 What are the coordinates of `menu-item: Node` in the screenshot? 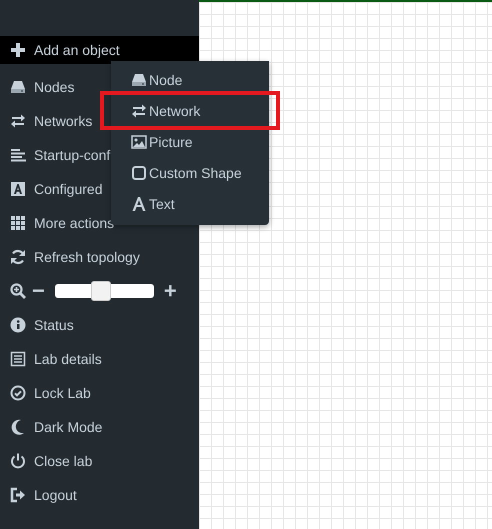 It's located at (190, 79).